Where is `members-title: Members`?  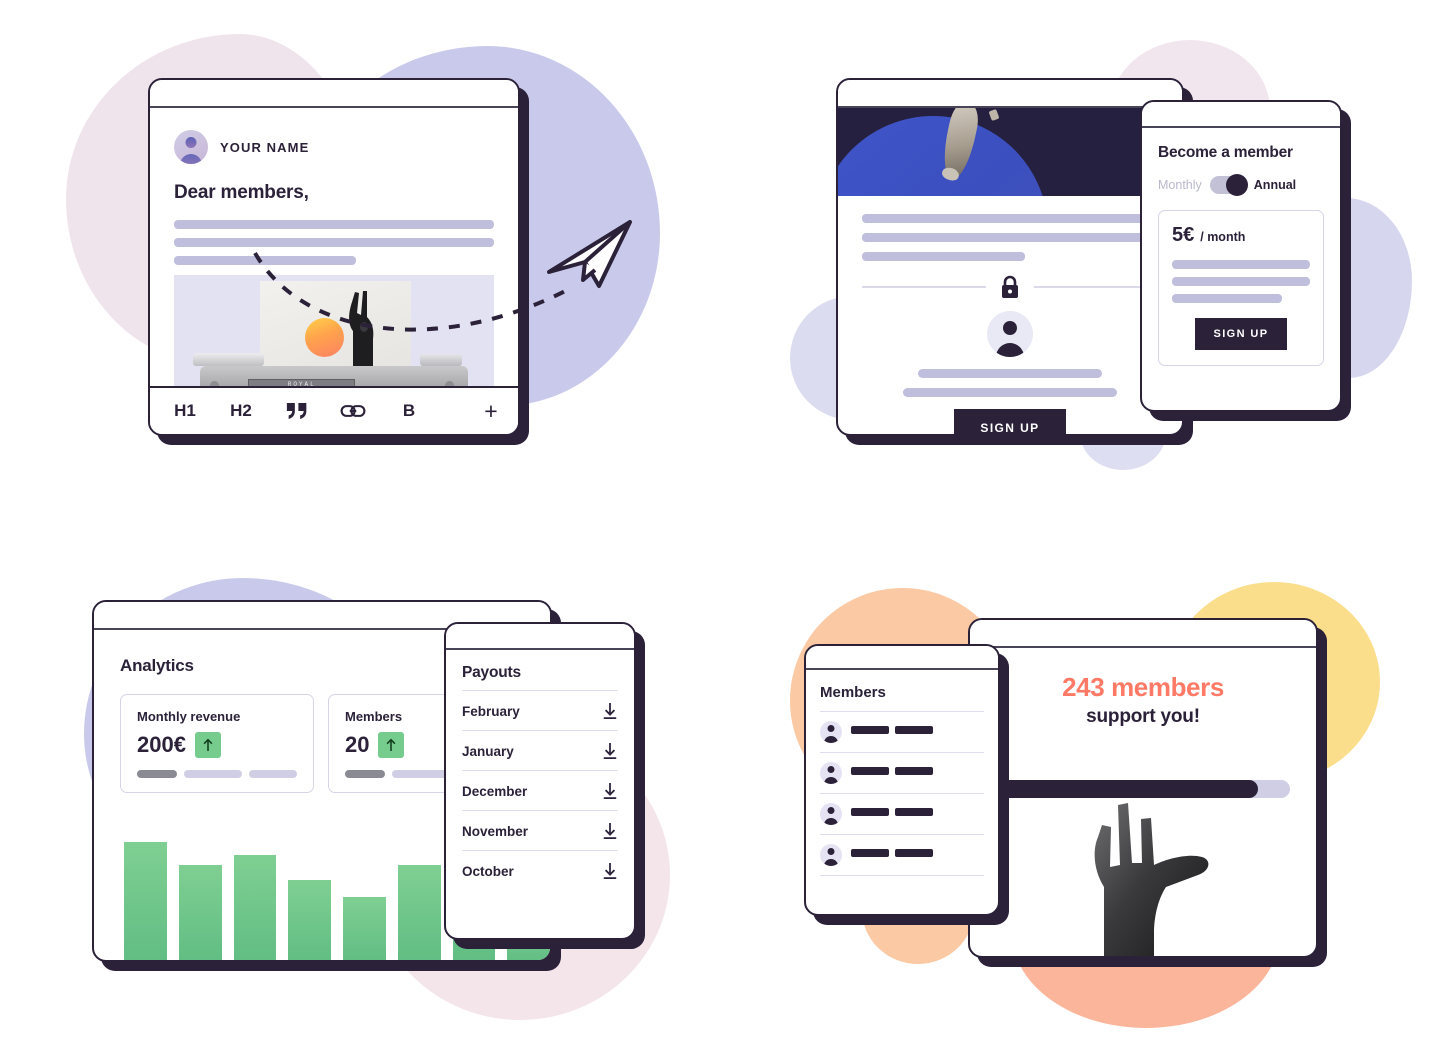 members-title: Members is located at coordinates (853, 692).